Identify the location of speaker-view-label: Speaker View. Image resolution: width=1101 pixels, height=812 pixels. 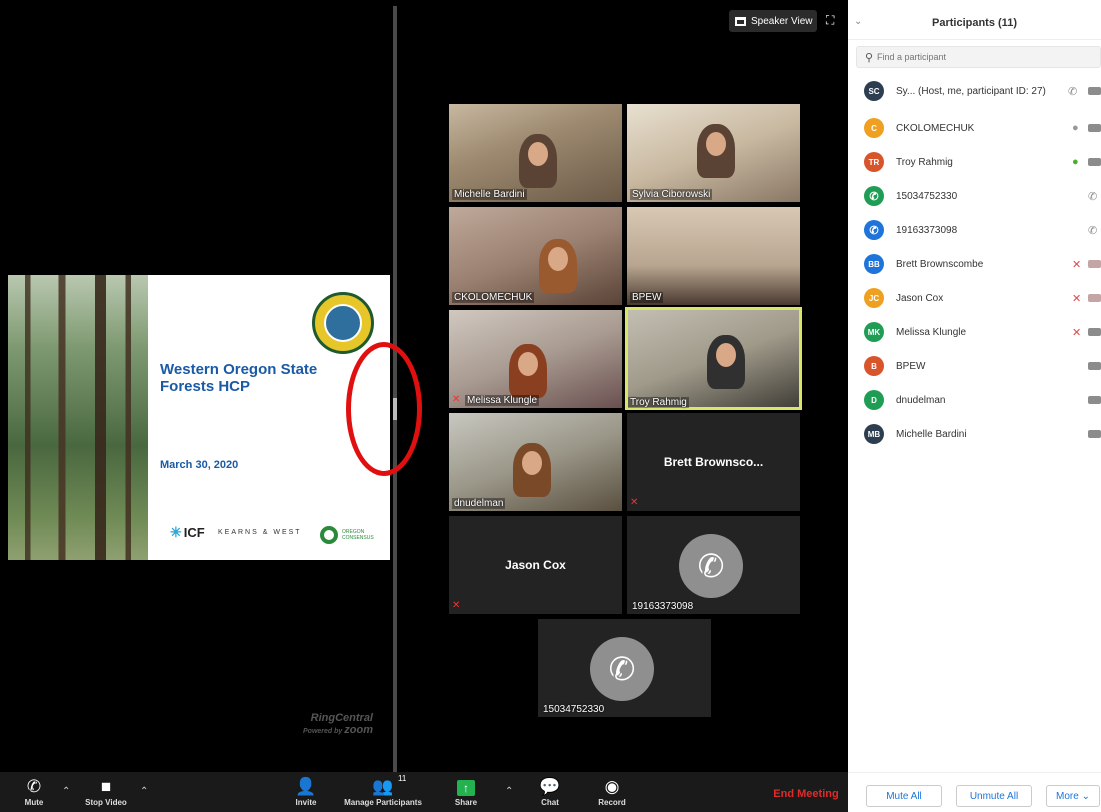
(782, 21).